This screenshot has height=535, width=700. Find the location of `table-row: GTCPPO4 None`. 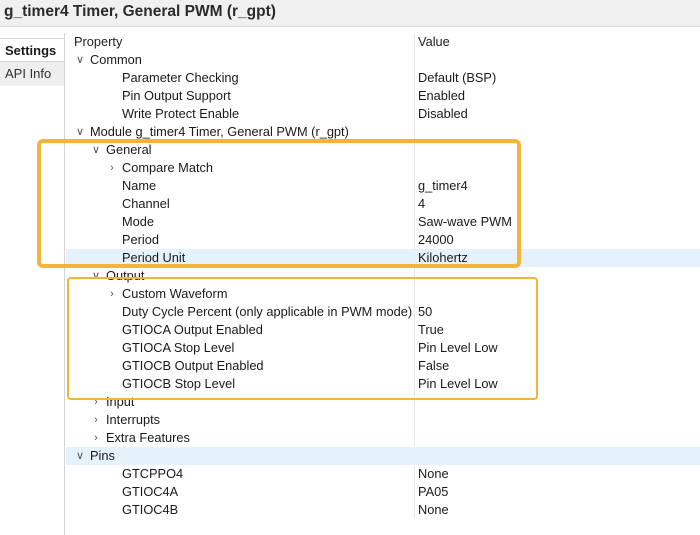

table-row: GTCPPO4 None is located at coordinates (383, 474).